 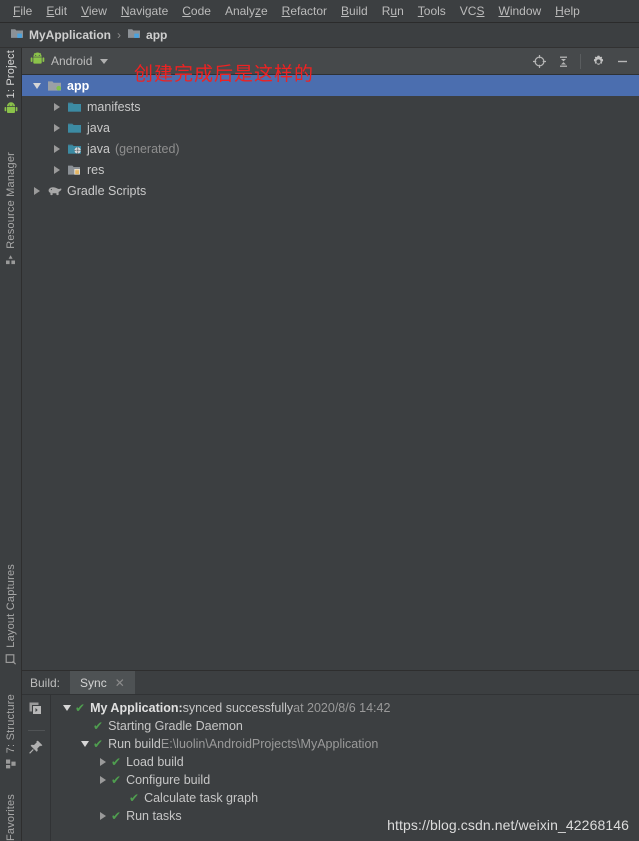 I want to click on sidebar-item-resource-manager: Resource Manager, so click(x=11, y=211).